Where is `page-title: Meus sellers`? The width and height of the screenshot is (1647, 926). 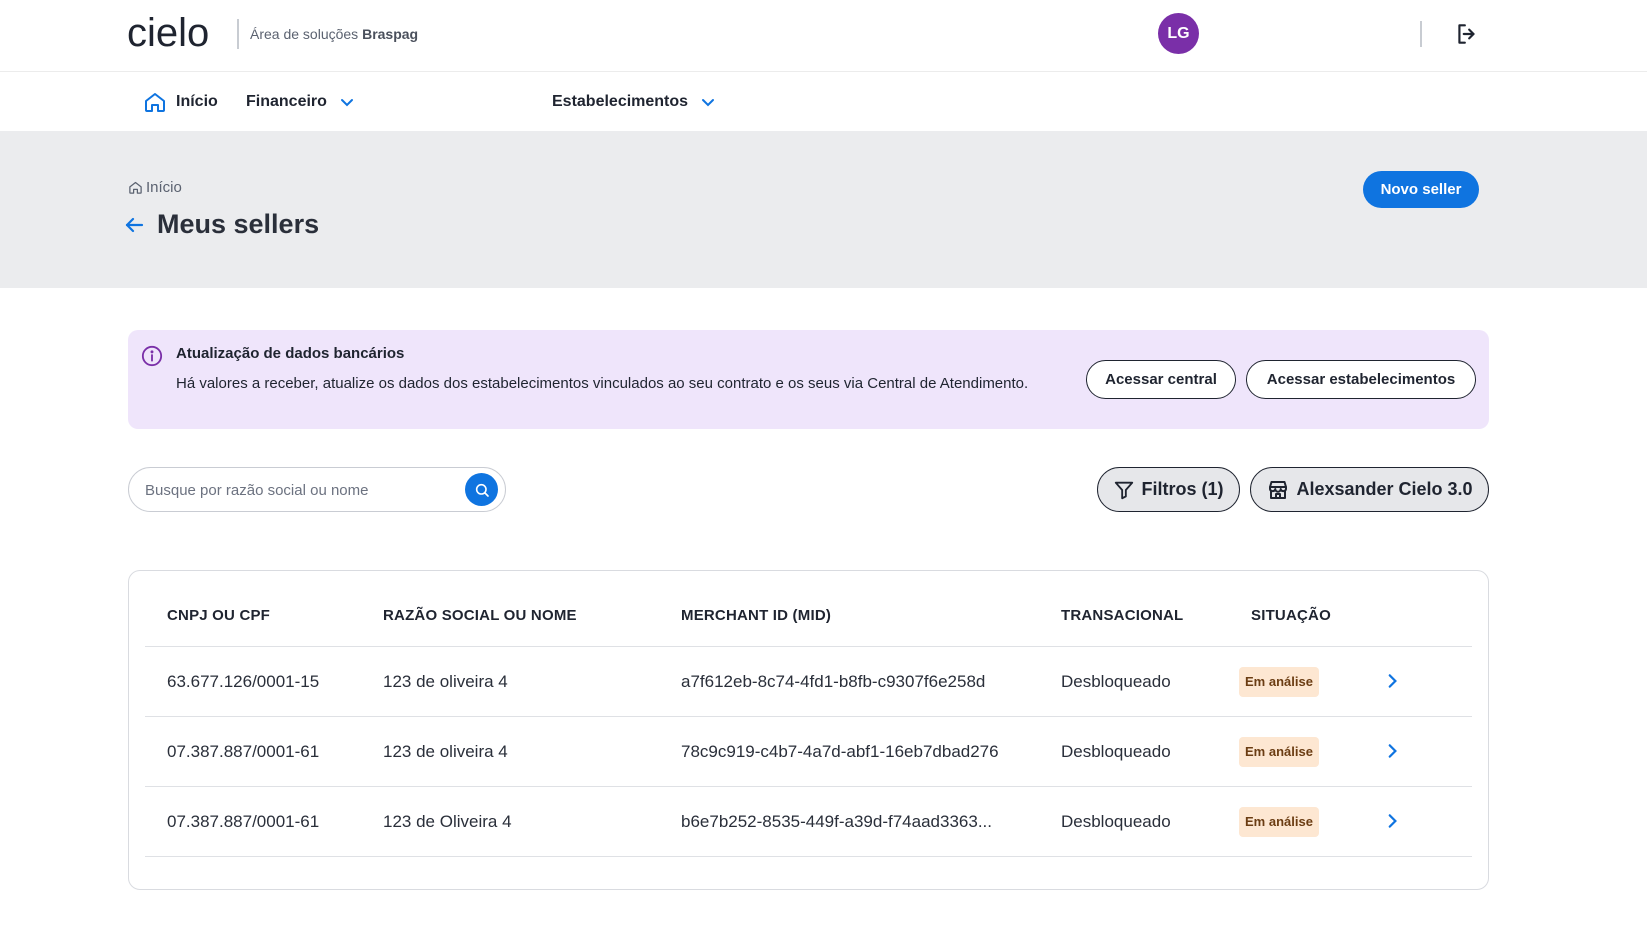 page-title: Meus sellers is located at coordinates (238, 224).